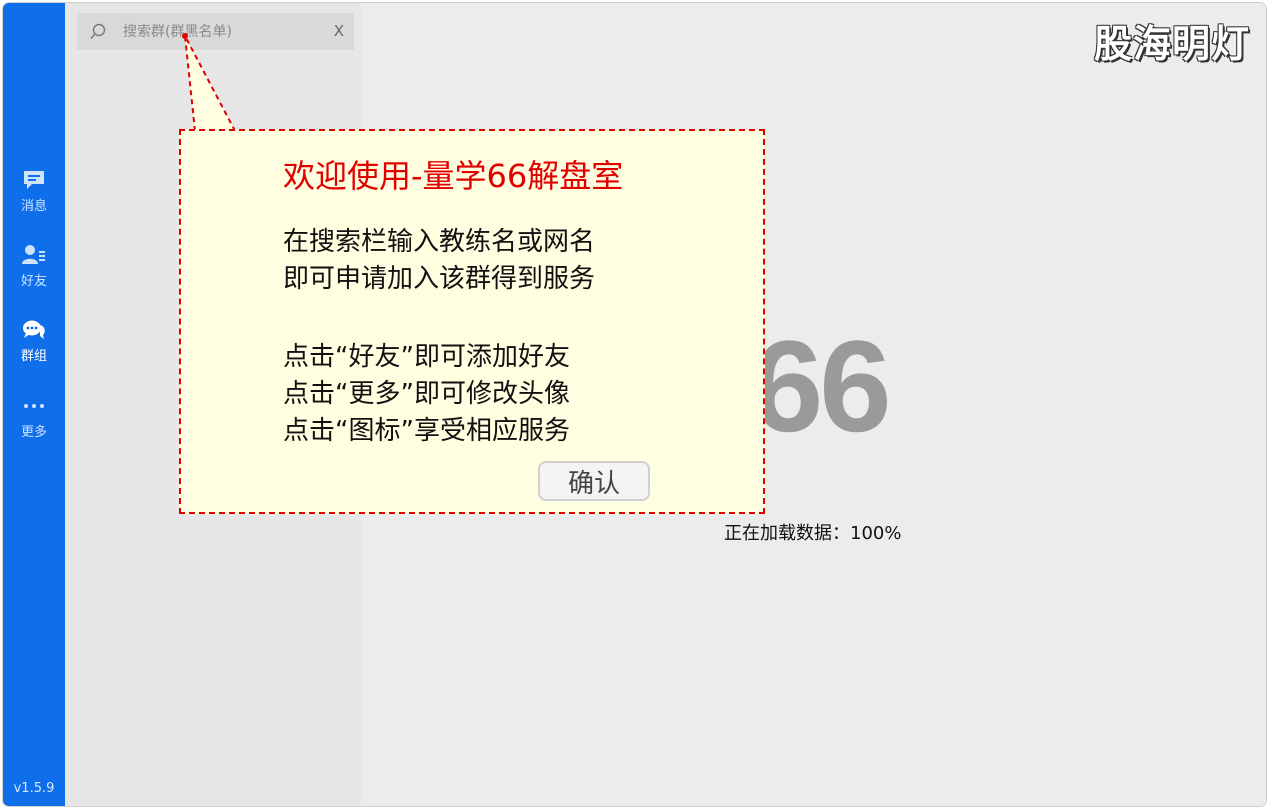  What do you see at coordinates (34, 255) in the screenshot?
I see `contacts-icon` at bounding box center [34, 255].